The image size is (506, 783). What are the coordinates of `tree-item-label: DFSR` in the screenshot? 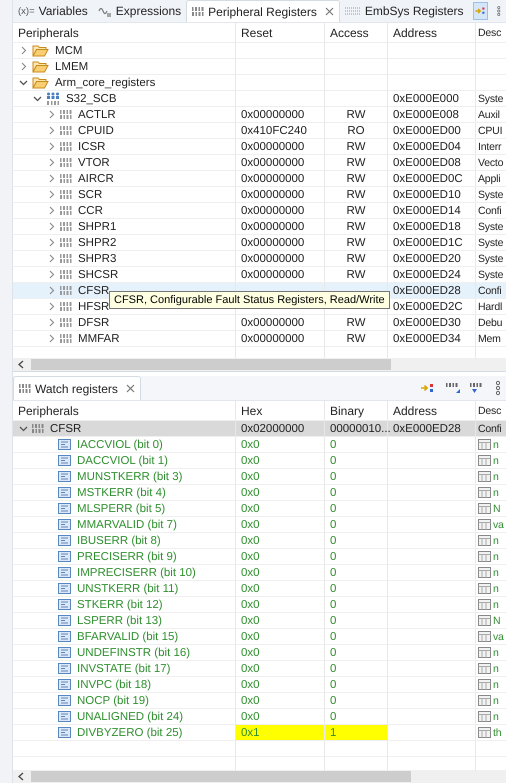 It's located at (94, 322).